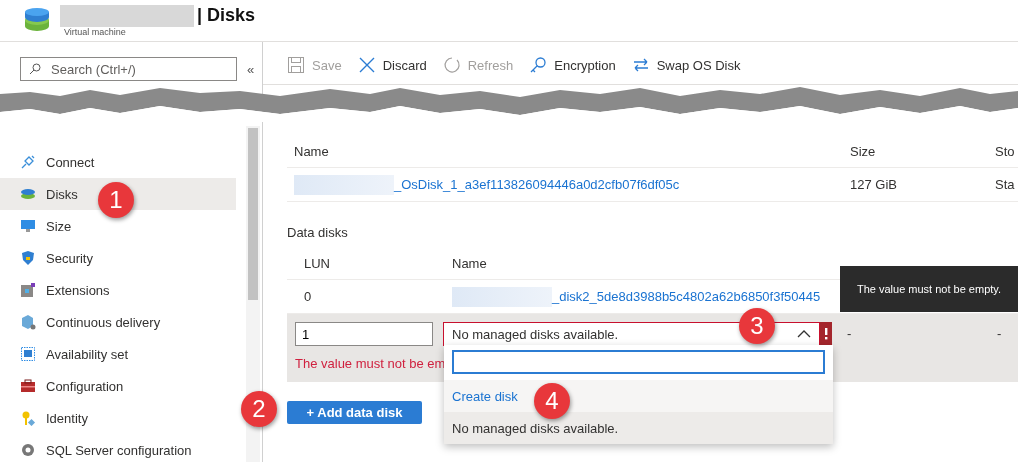 This screenshot has width=1018, height=462. I want to click on disk-link: _disk2_5de8d3988b5c4802a62b6850f3f50445, so click(686, 296).